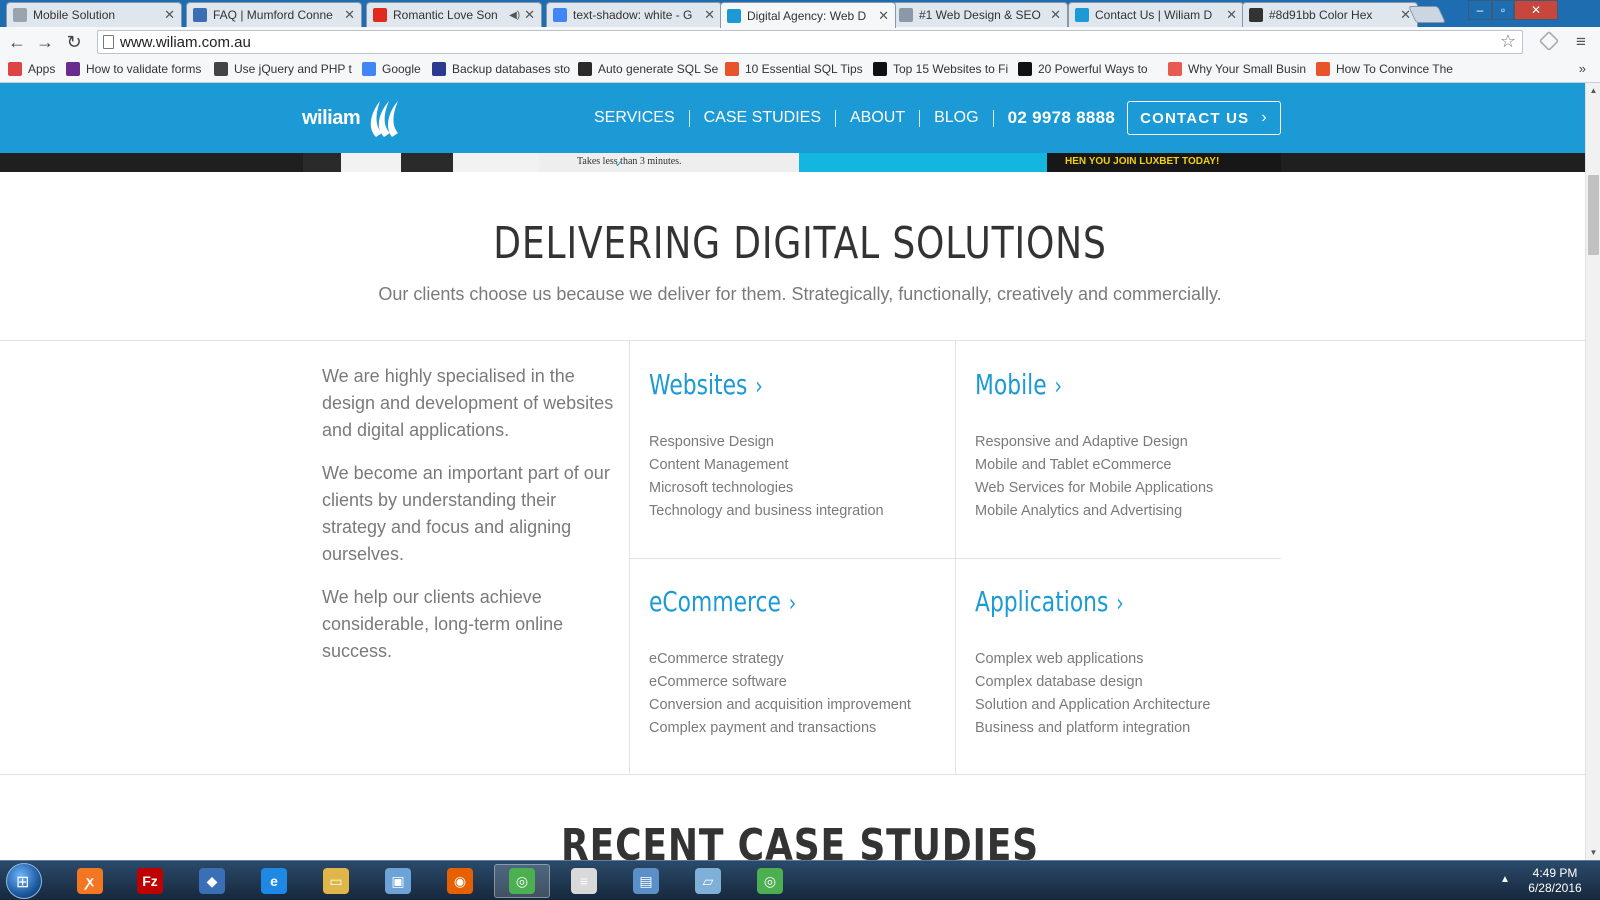  Describe the element at coordinates (1391, 69) in the screenshot. I see `bookmark-item: How To Convince The` at that location.